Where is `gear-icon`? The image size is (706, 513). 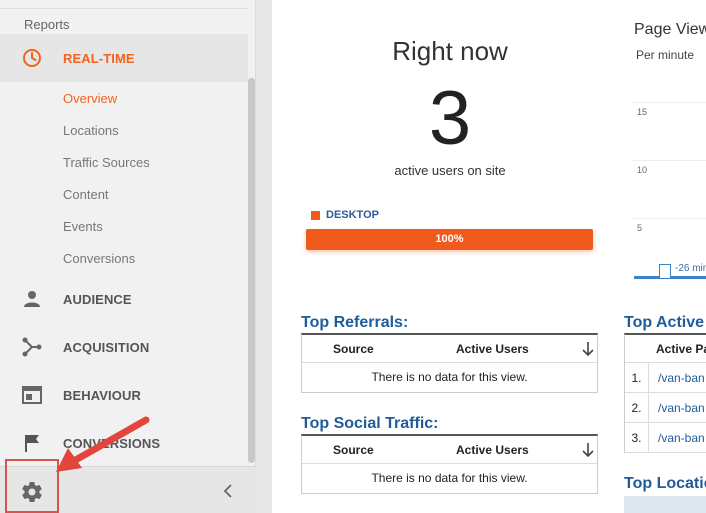
gear-icon is located at coordinates (32, 492).